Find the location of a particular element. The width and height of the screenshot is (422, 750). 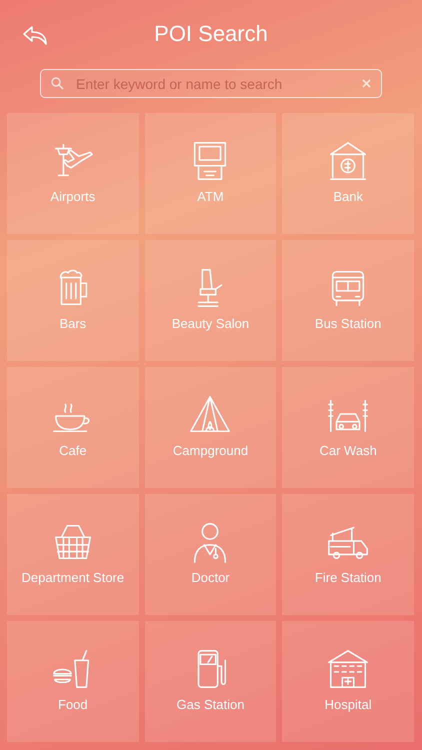

search-icon is located at coordinates (57, 83).